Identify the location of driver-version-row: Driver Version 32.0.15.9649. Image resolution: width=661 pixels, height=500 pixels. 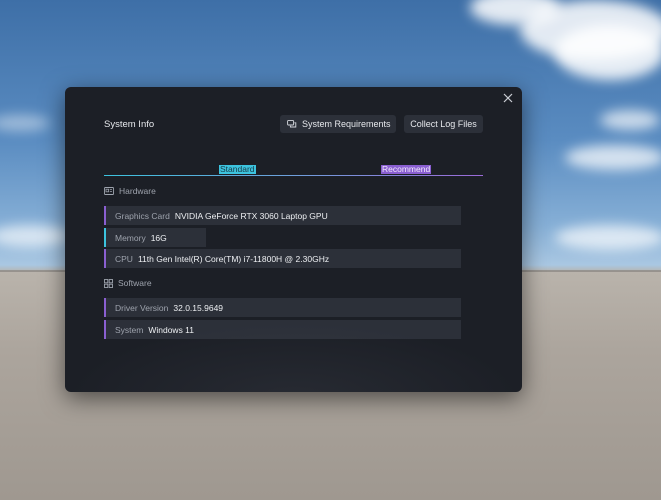
(282, 307).